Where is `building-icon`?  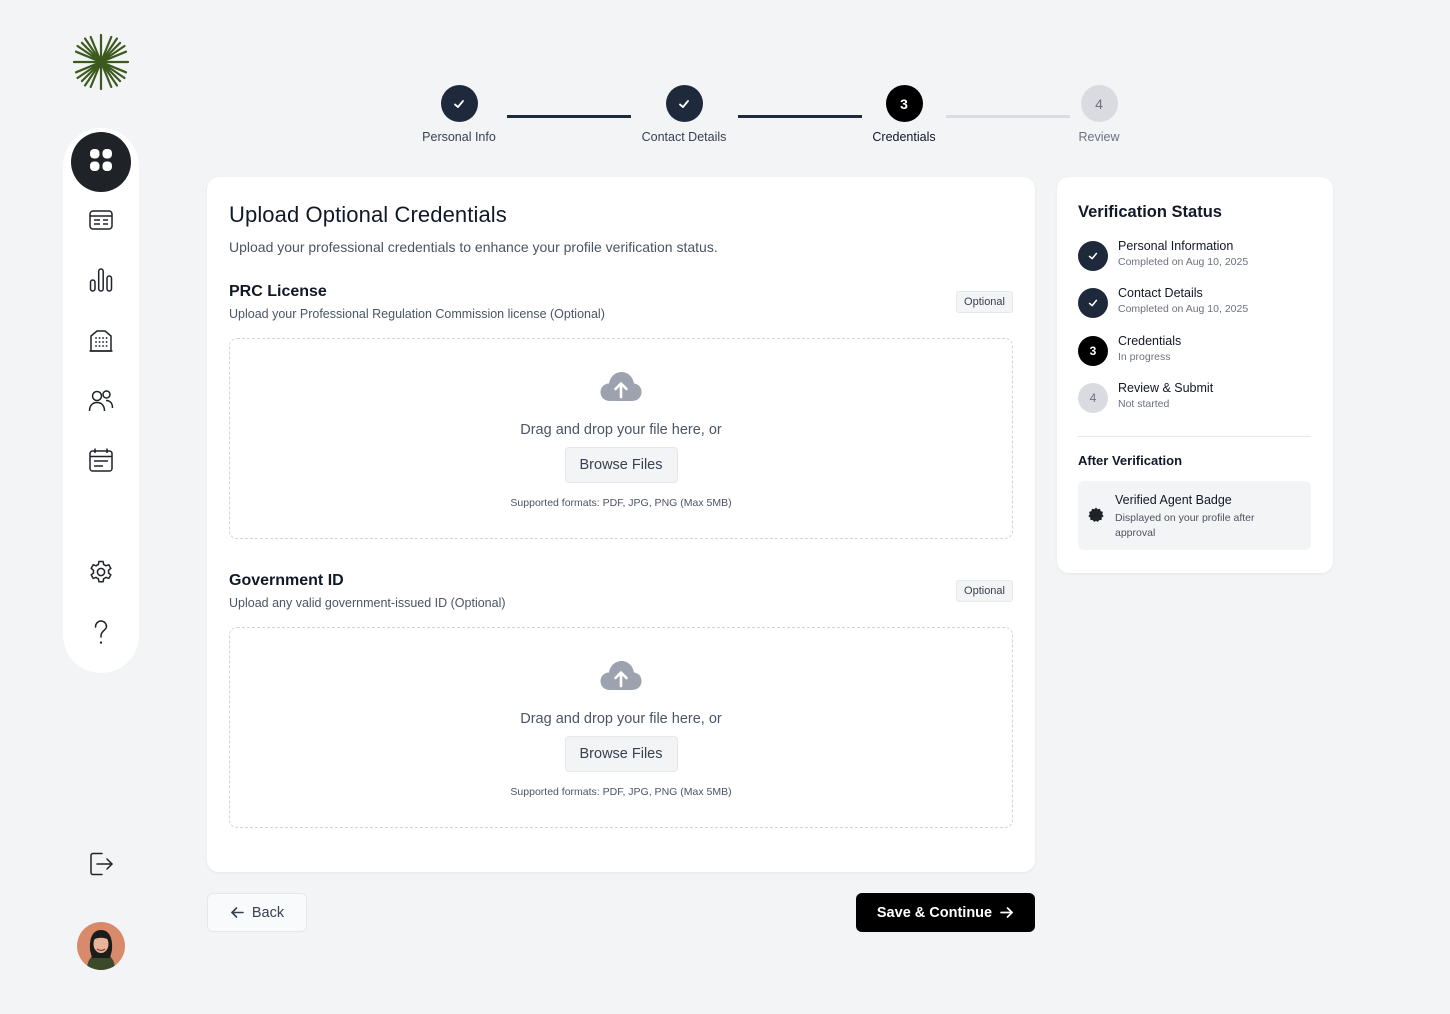
building-icon is located at coordinates (101, 342).